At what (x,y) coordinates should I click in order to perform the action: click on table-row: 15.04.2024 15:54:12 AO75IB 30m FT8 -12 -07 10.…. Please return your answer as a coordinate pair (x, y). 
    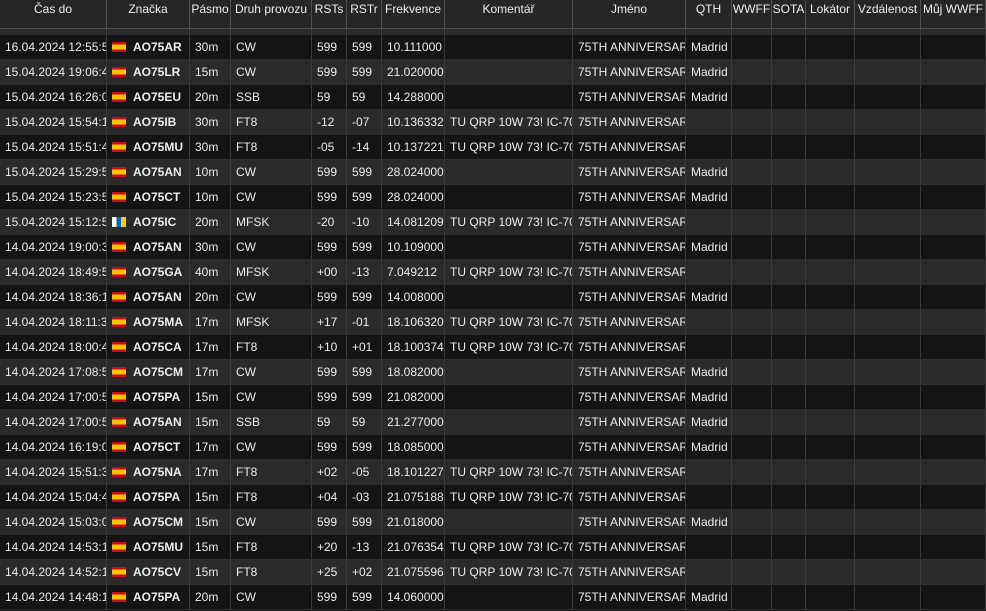
    Looking at the image, I should click on (493, 122).